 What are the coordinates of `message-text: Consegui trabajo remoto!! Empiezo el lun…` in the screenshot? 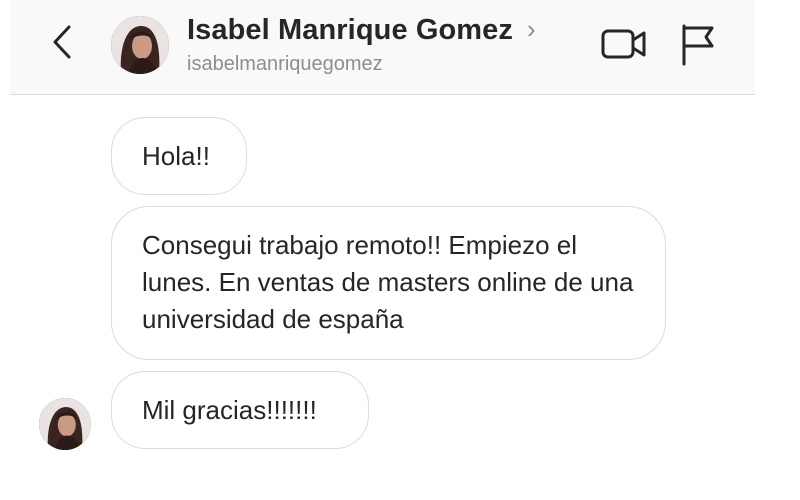 It's located at (388, 282).